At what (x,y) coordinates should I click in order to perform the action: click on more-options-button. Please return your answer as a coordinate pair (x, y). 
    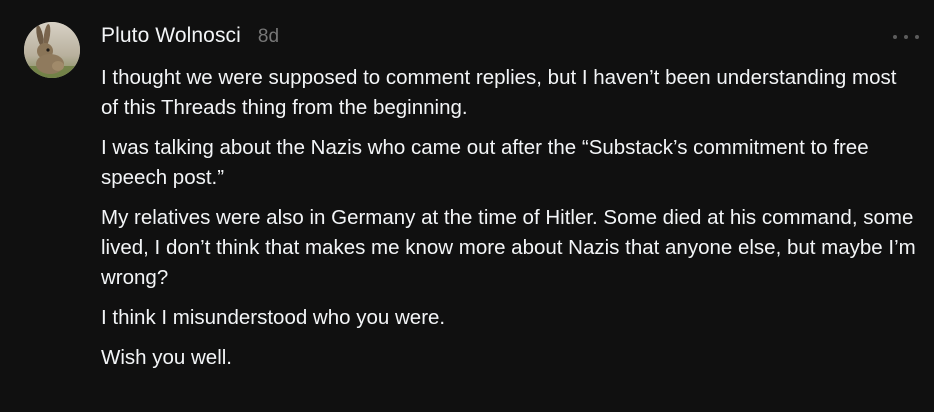
    Looking at the image, I should click on (906, 37).